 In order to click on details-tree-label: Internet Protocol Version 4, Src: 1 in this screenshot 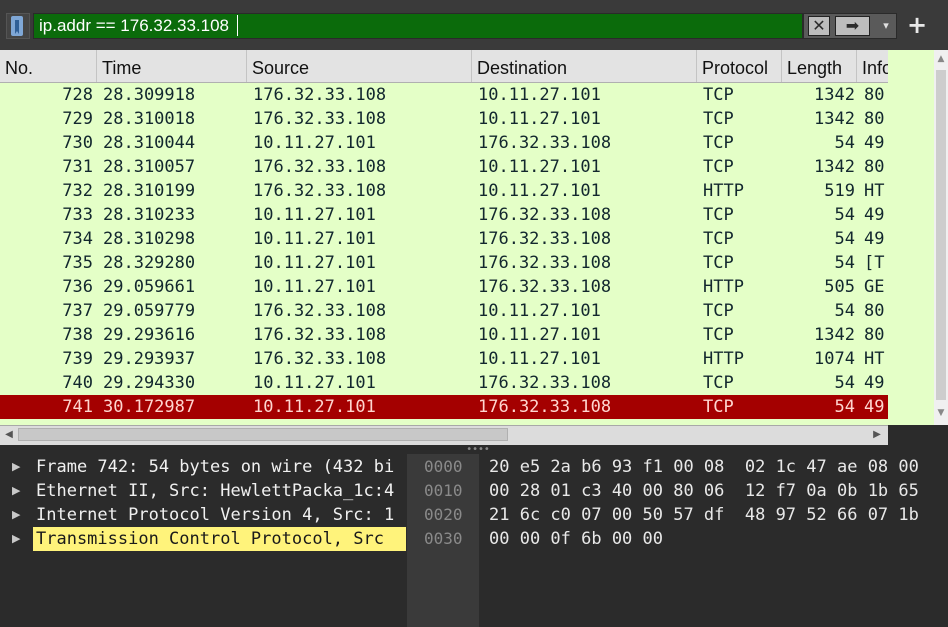, I will do `click(215, 515)`.